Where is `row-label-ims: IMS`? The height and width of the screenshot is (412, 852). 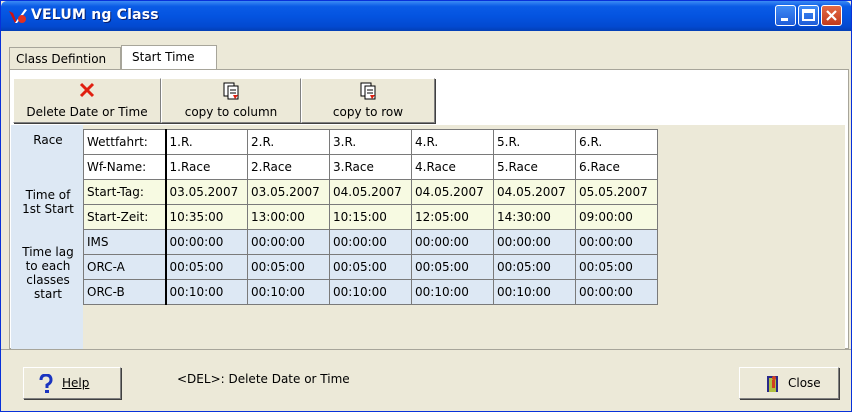
row-label-ims: IMS is located at coordinates (125, 242).